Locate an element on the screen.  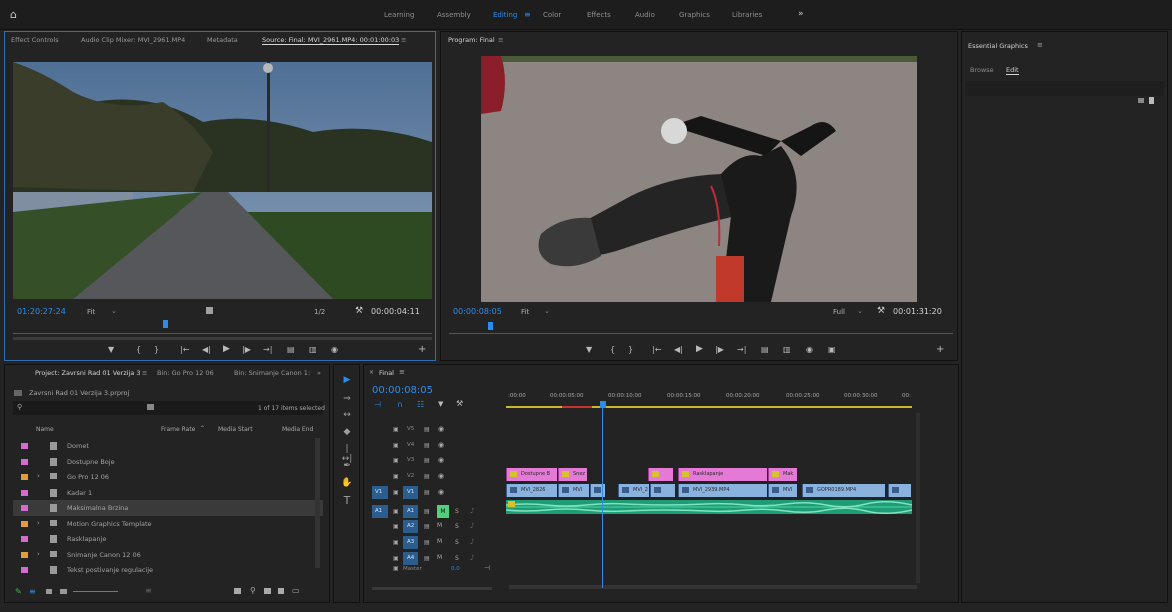
workspace-tab-assembly: Assembly is located at coordinates (454, 15).